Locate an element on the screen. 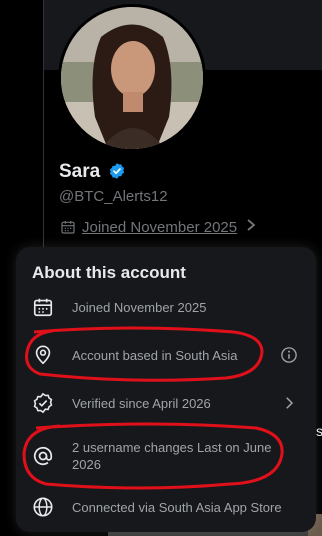  about-row-label: Account based in South Asia is located at coordinates (155, 355).